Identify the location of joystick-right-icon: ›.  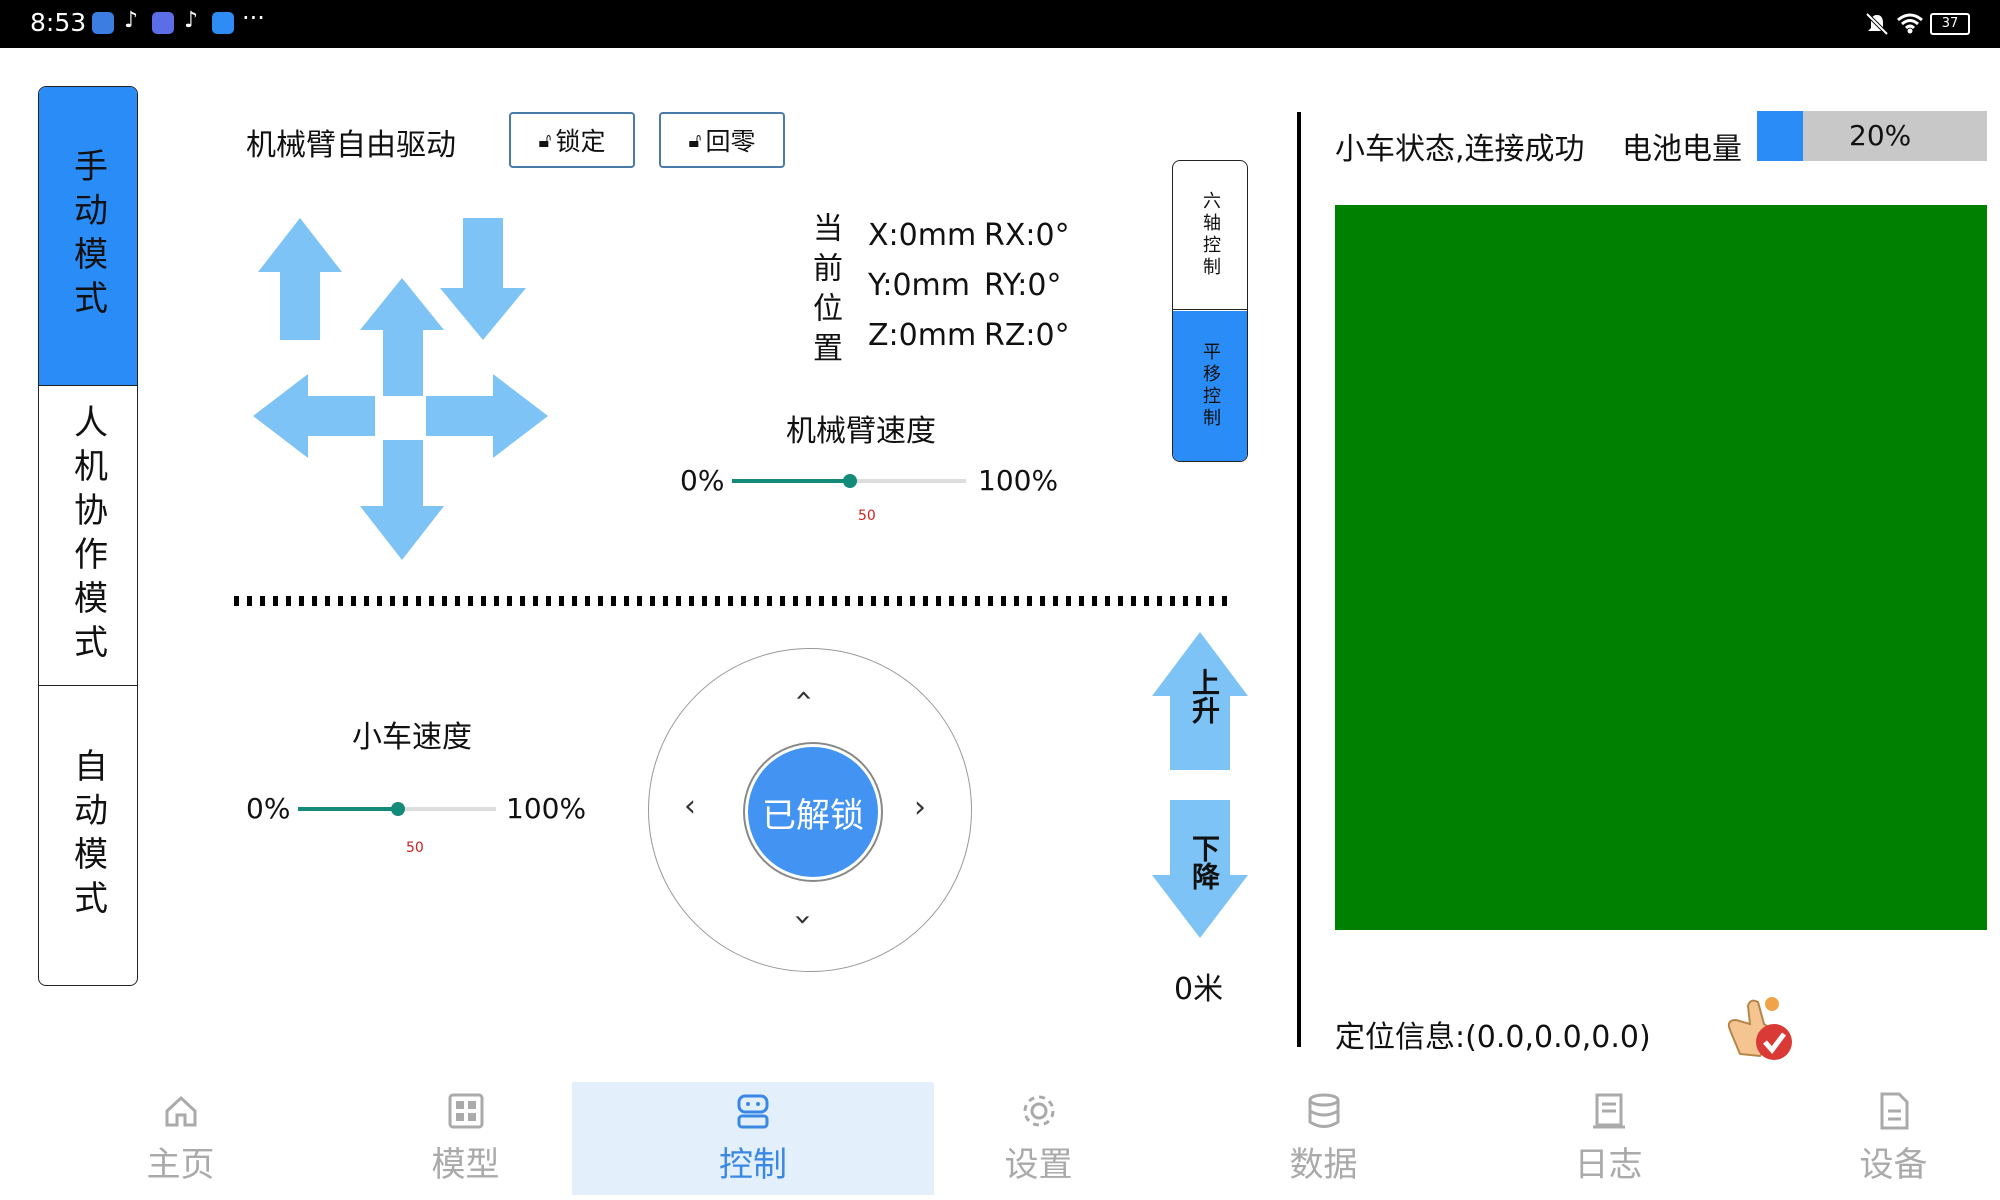
(920, 807).